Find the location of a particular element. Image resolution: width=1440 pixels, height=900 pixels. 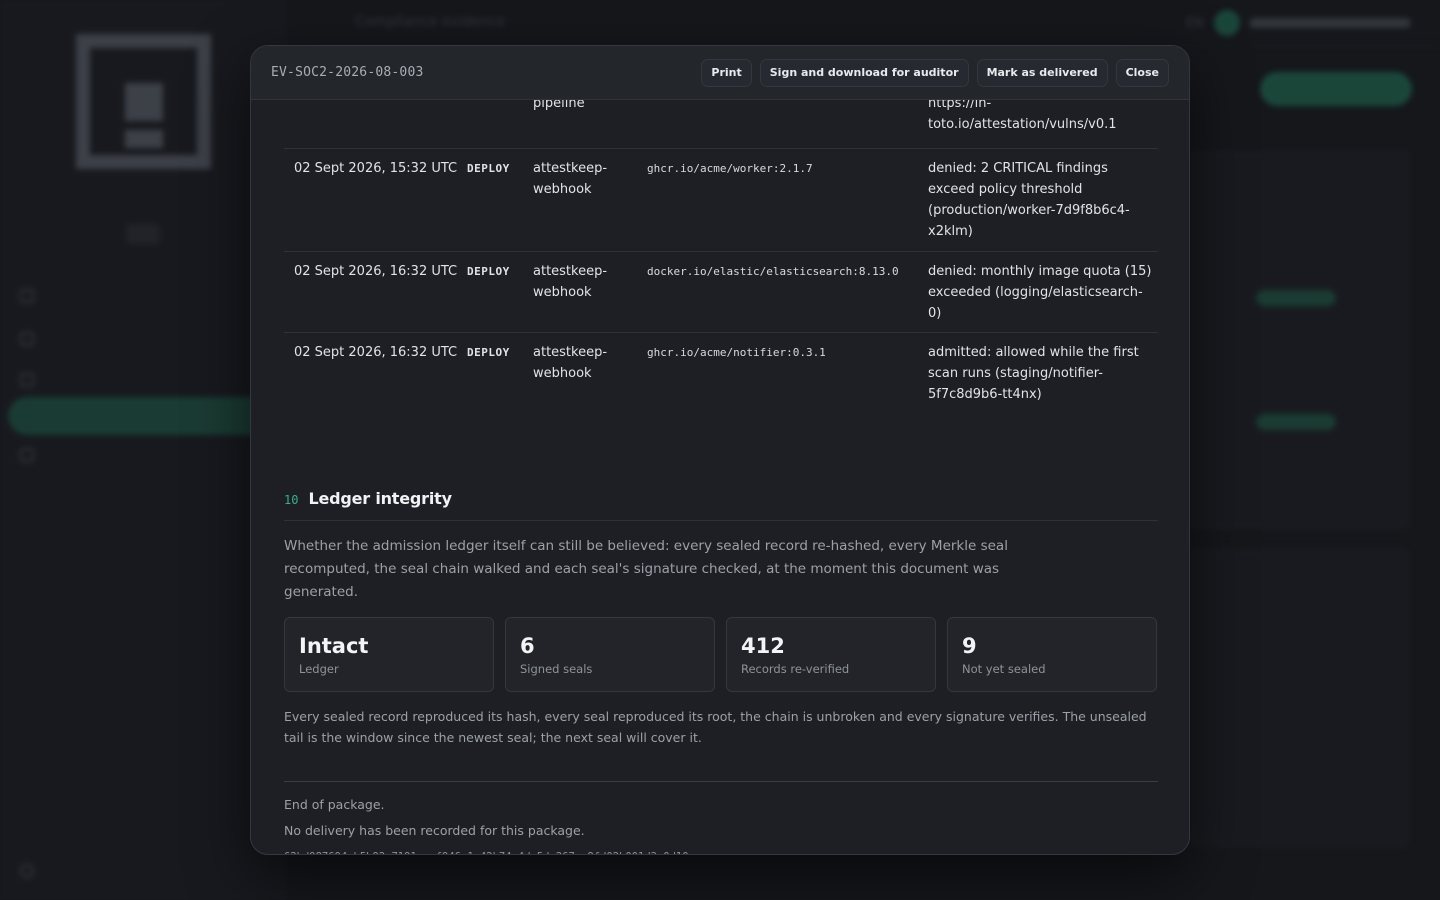

document-id: EV-SOC2-2026-08-003 is located at coordinates (347, 72).